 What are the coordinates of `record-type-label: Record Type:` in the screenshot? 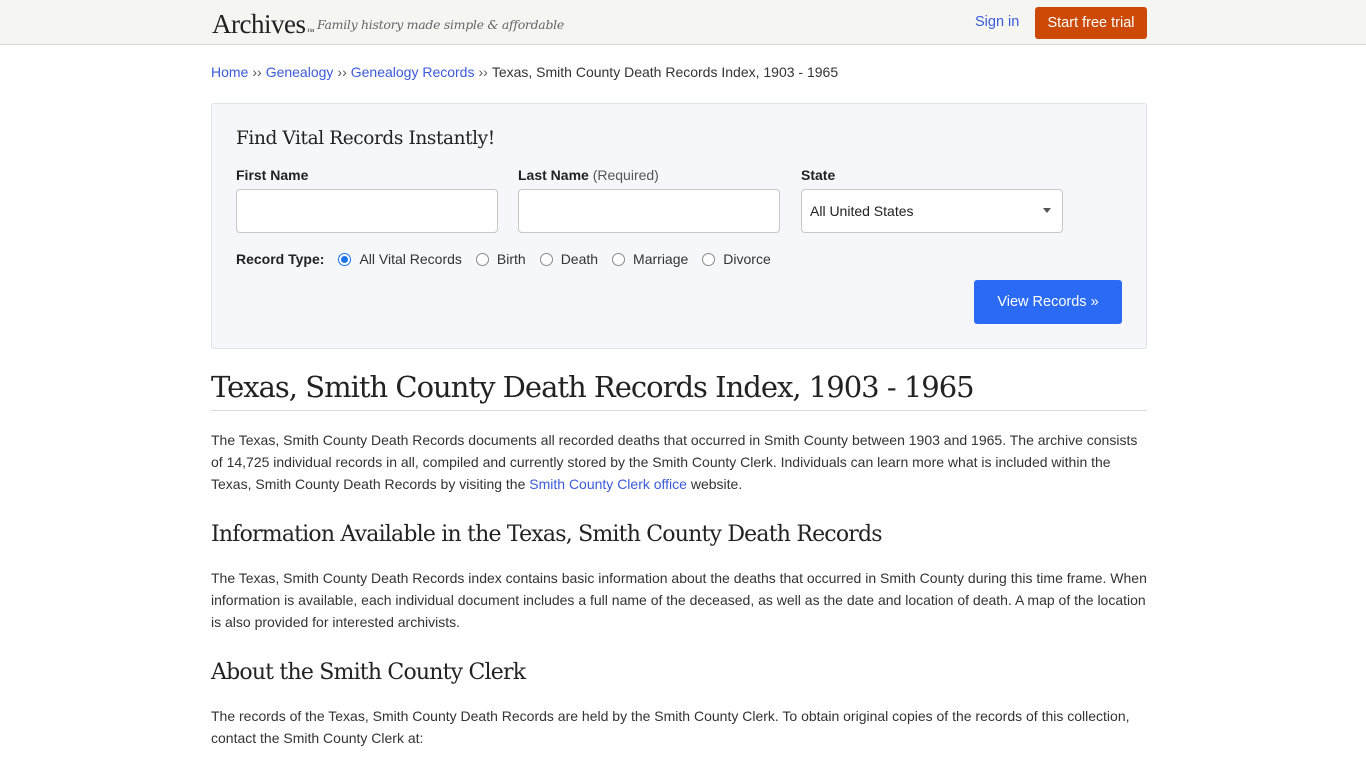 It's located at (280, 259).